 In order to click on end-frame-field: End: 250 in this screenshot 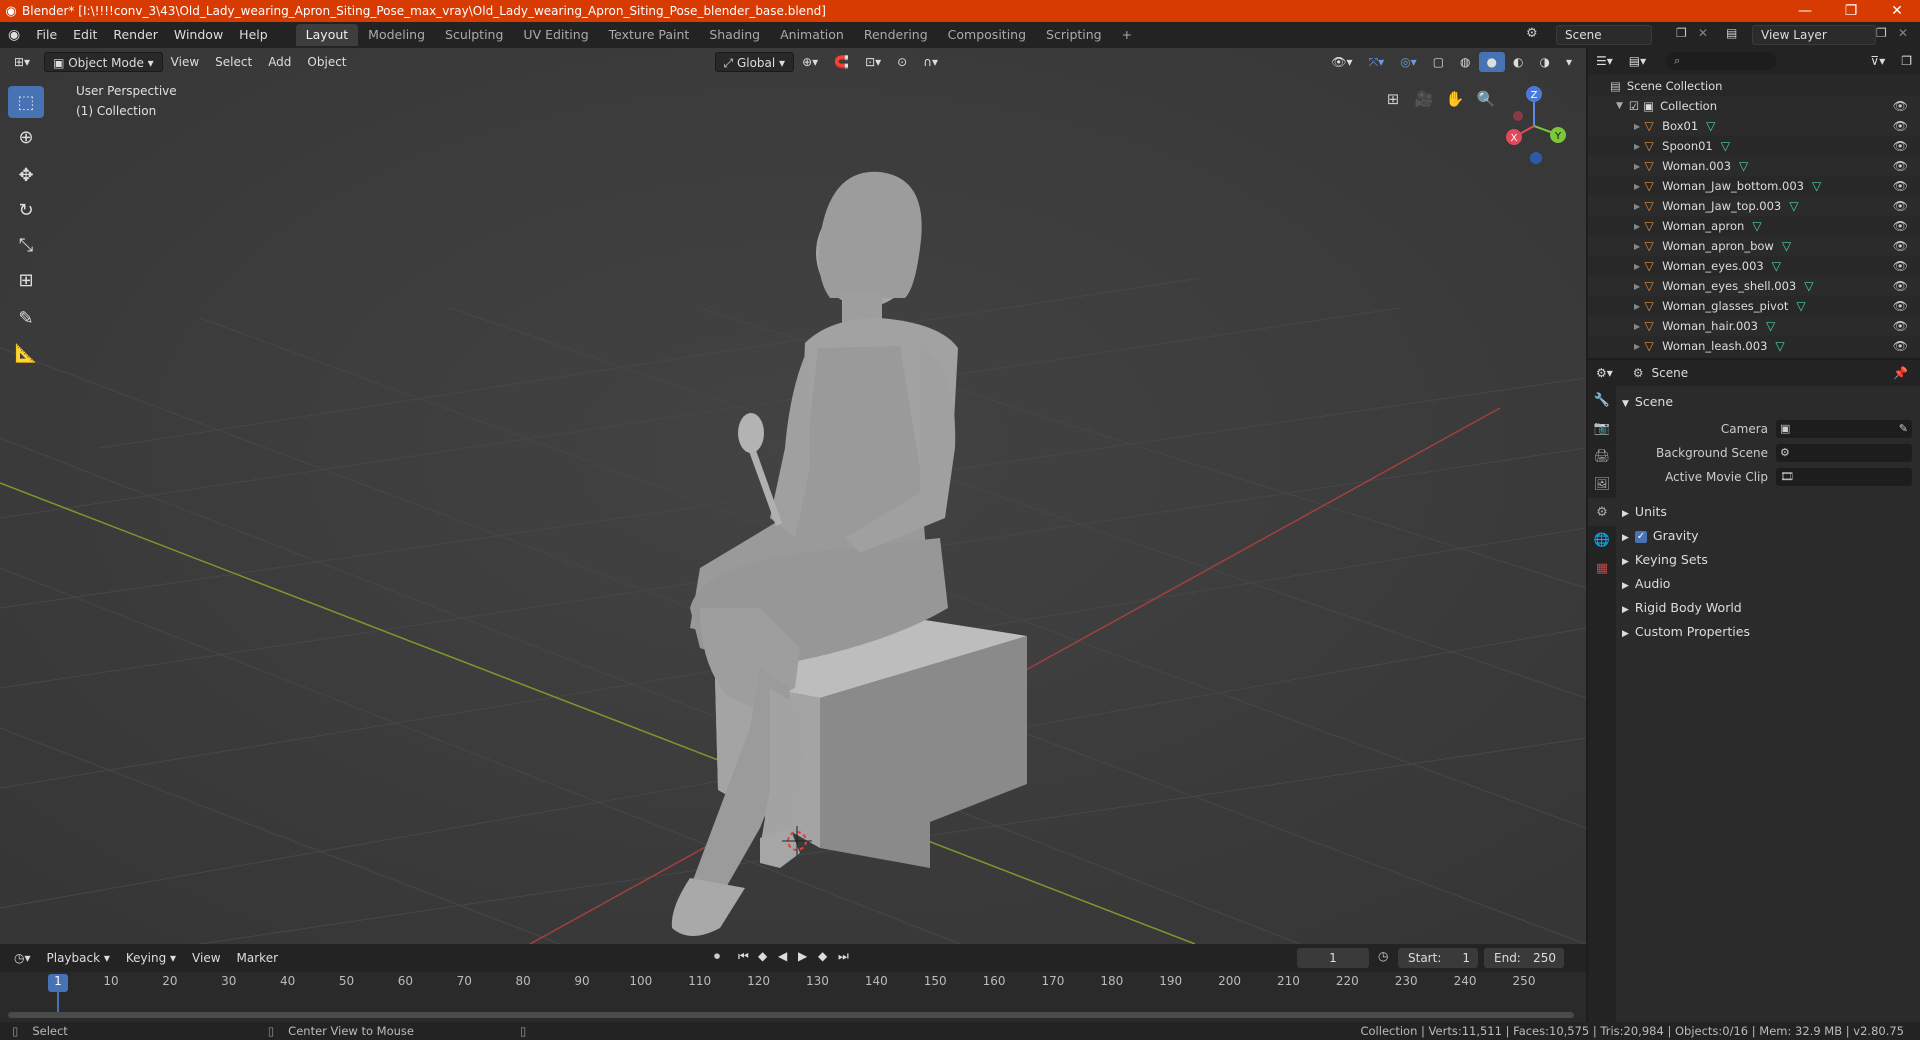, I will do `click(1524, 958)`.